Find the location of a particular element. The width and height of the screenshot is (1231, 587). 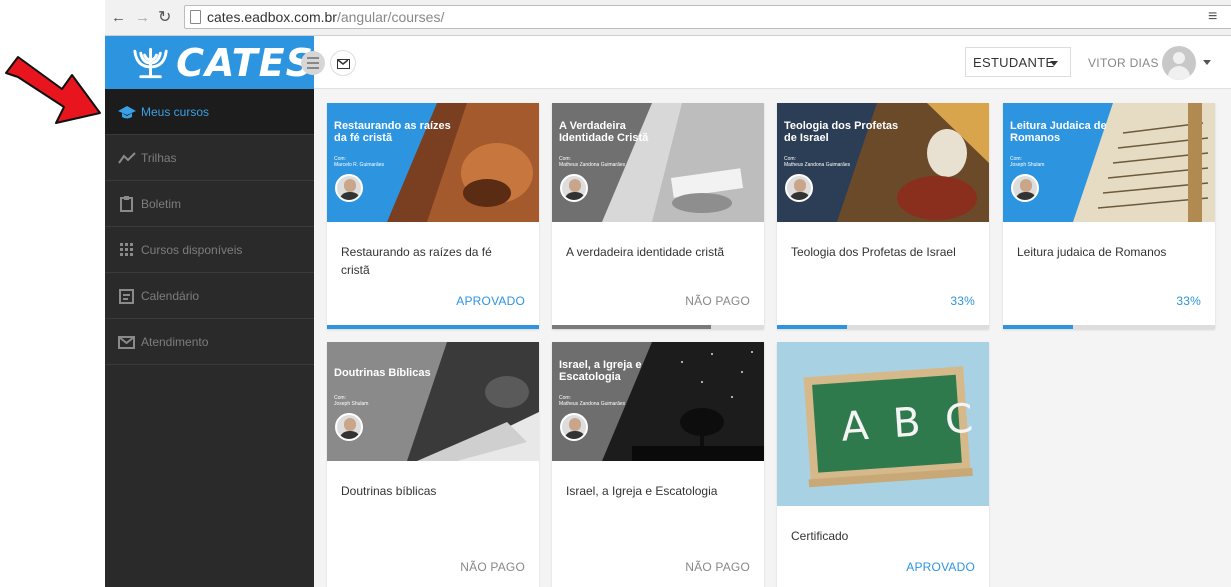

graduation-cap-icon is located at coordinates (127, 111).